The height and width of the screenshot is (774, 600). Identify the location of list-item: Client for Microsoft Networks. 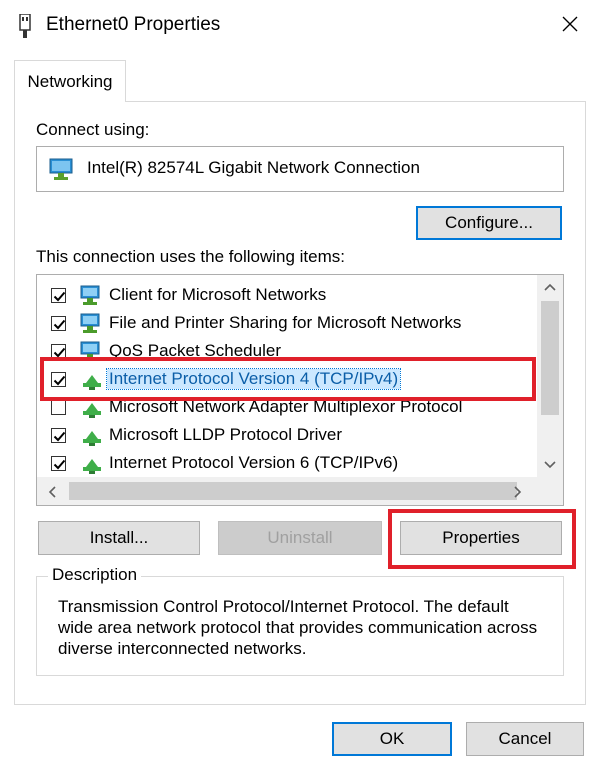
(287, 296).